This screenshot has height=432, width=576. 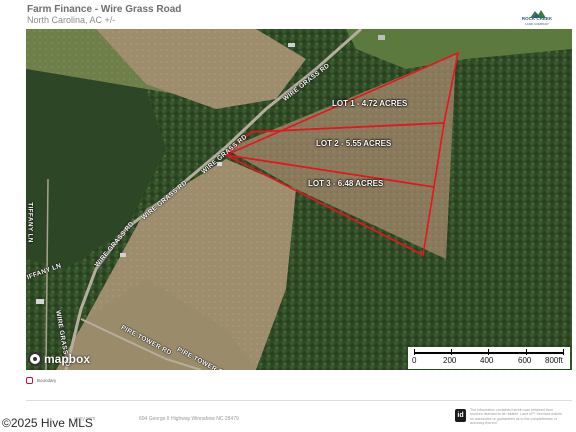 I want to click on mls-watermark: ©2025 Hive MLS, so click(x=47, y=423).